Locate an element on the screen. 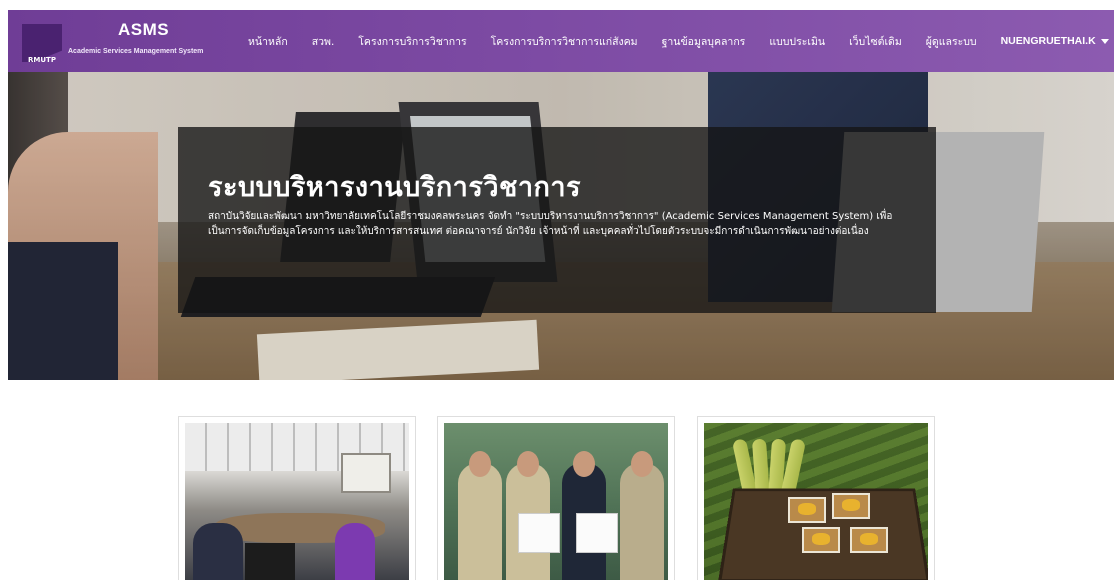 The image size is (1114, 580). news-card-meeting is located at coordinates (297, 498).